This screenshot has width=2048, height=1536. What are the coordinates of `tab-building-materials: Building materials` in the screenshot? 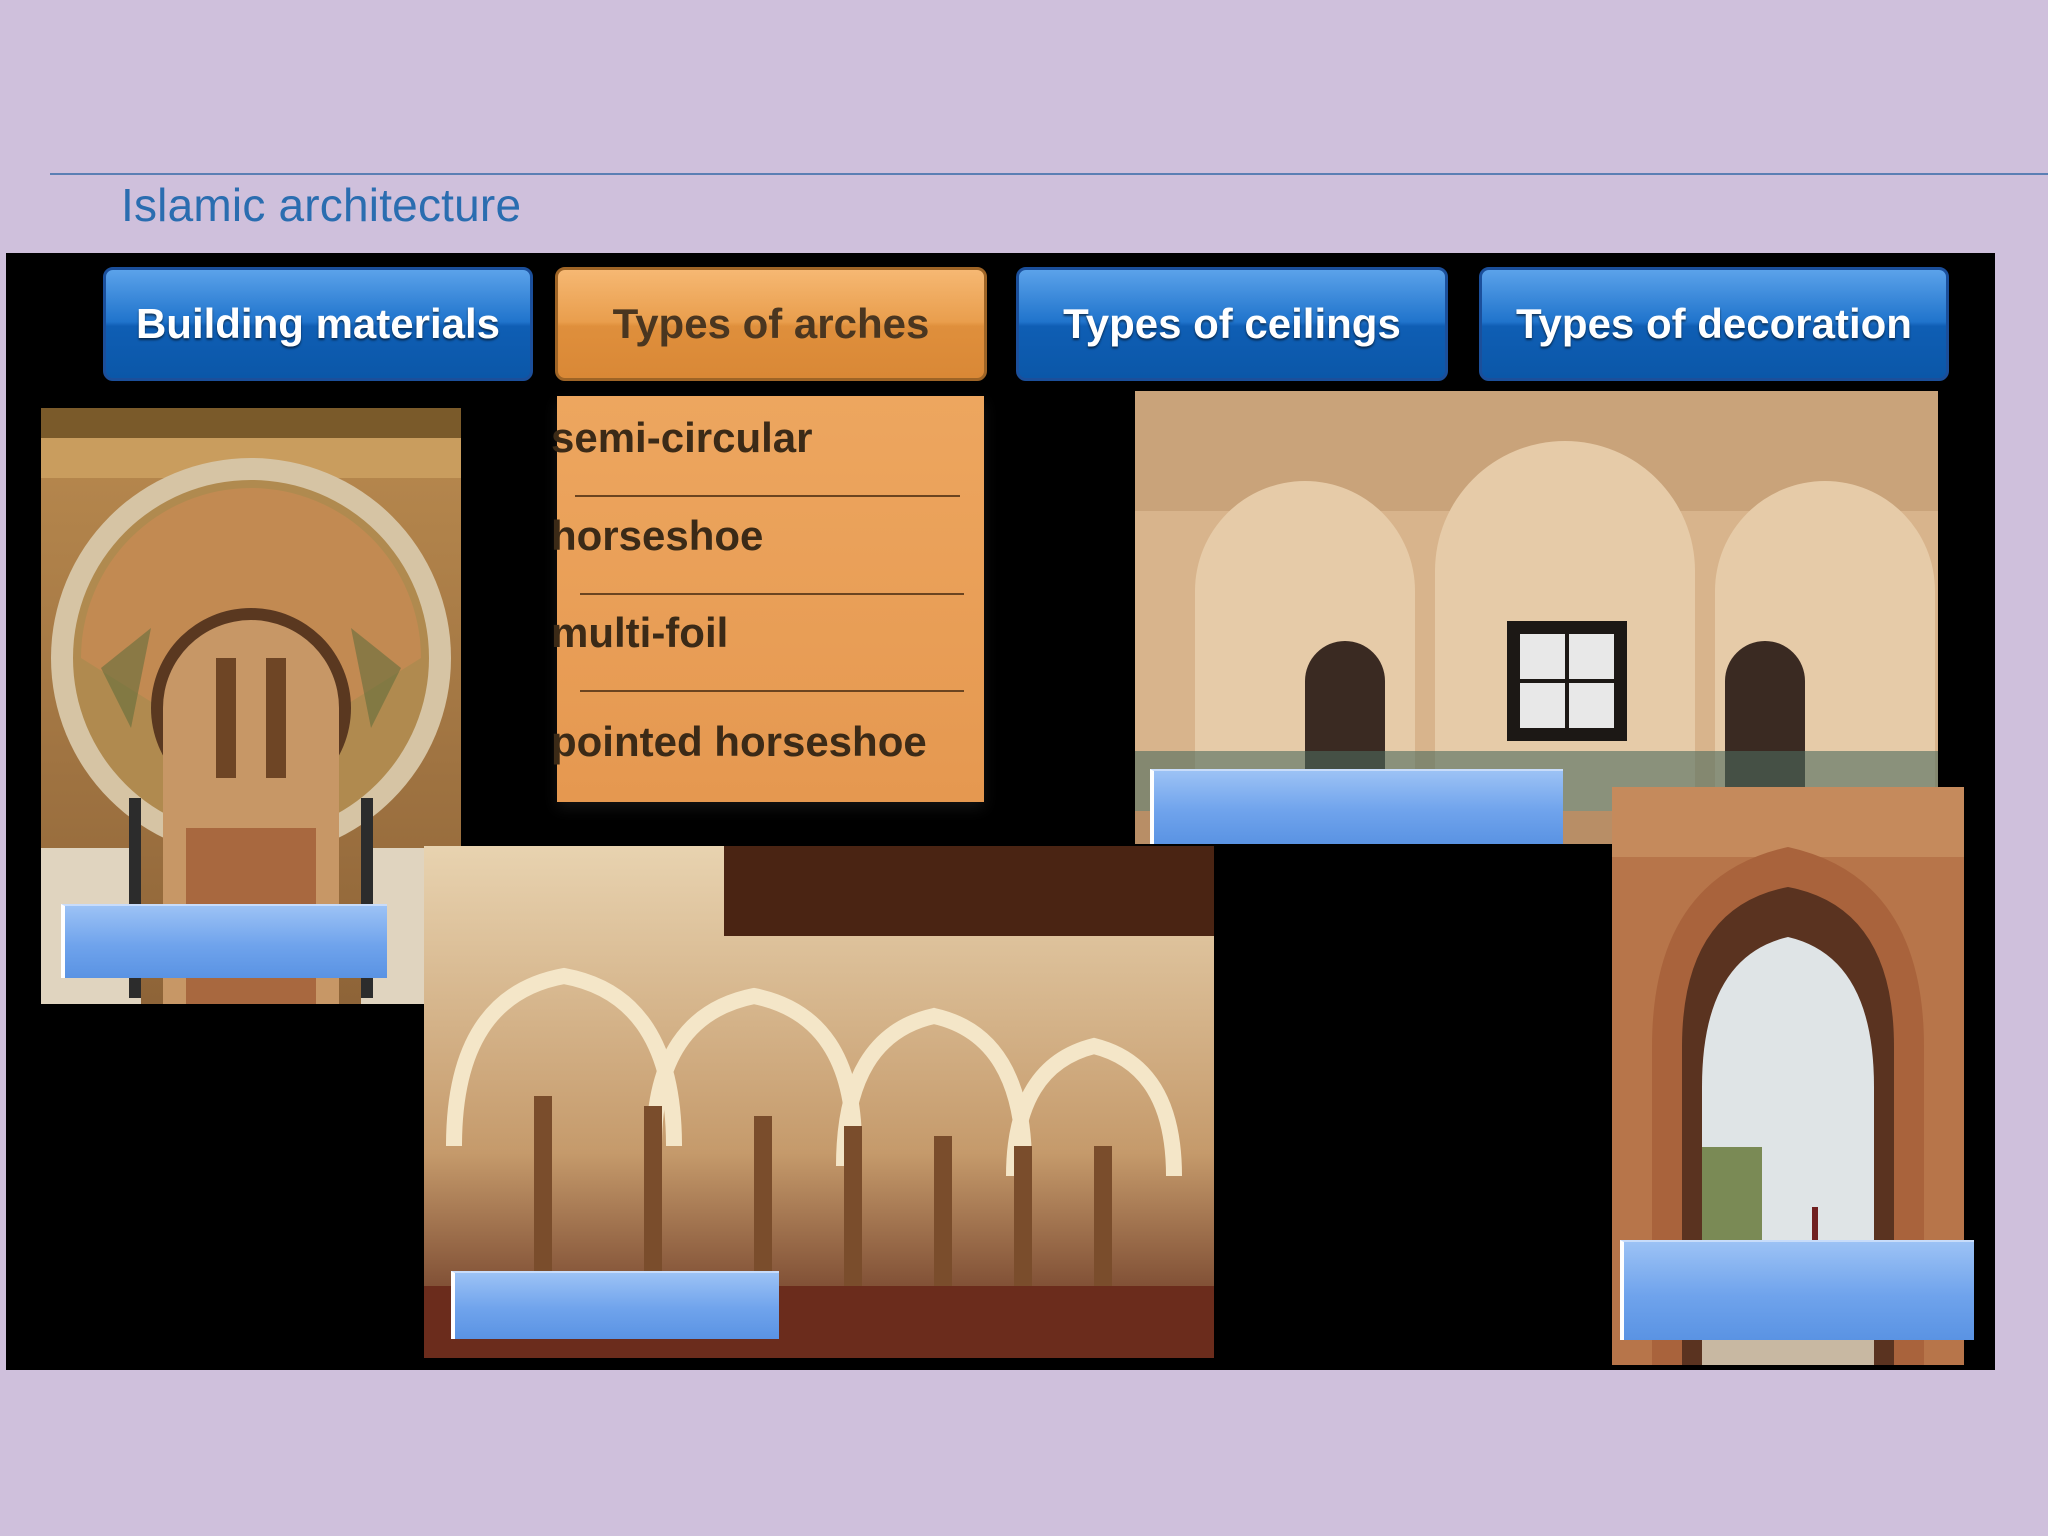 It's located at (318, 324).